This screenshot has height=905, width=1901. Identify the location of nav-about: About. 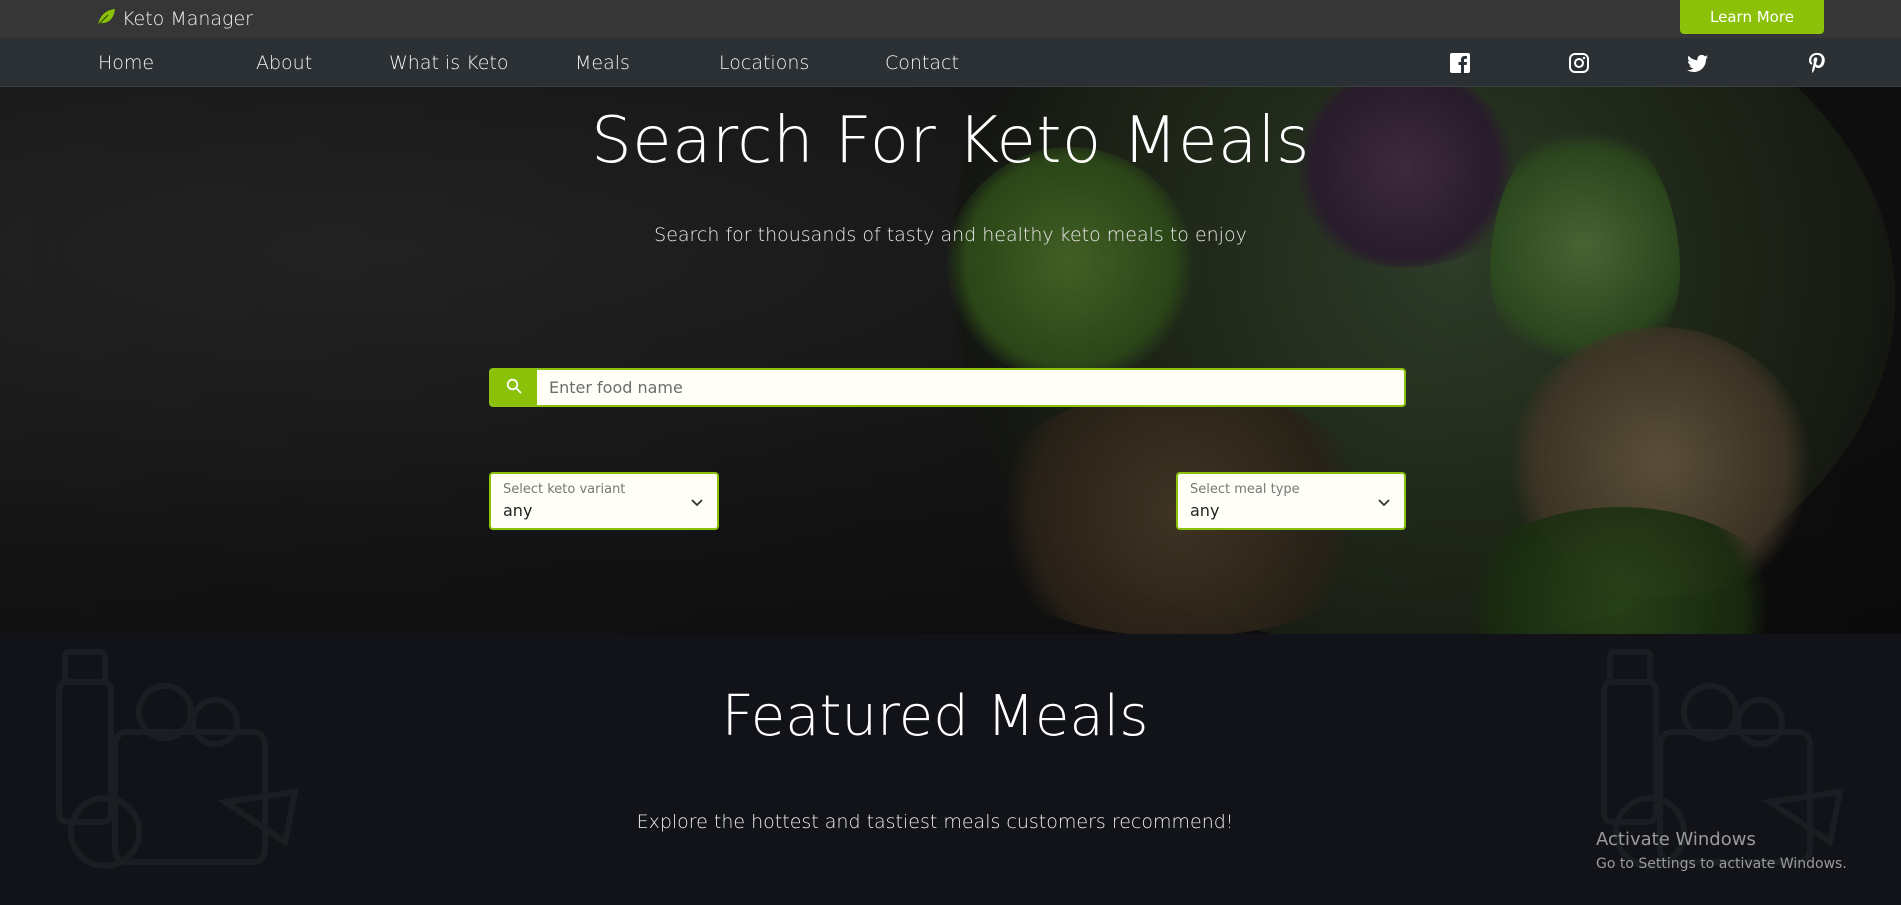
(284, 63).